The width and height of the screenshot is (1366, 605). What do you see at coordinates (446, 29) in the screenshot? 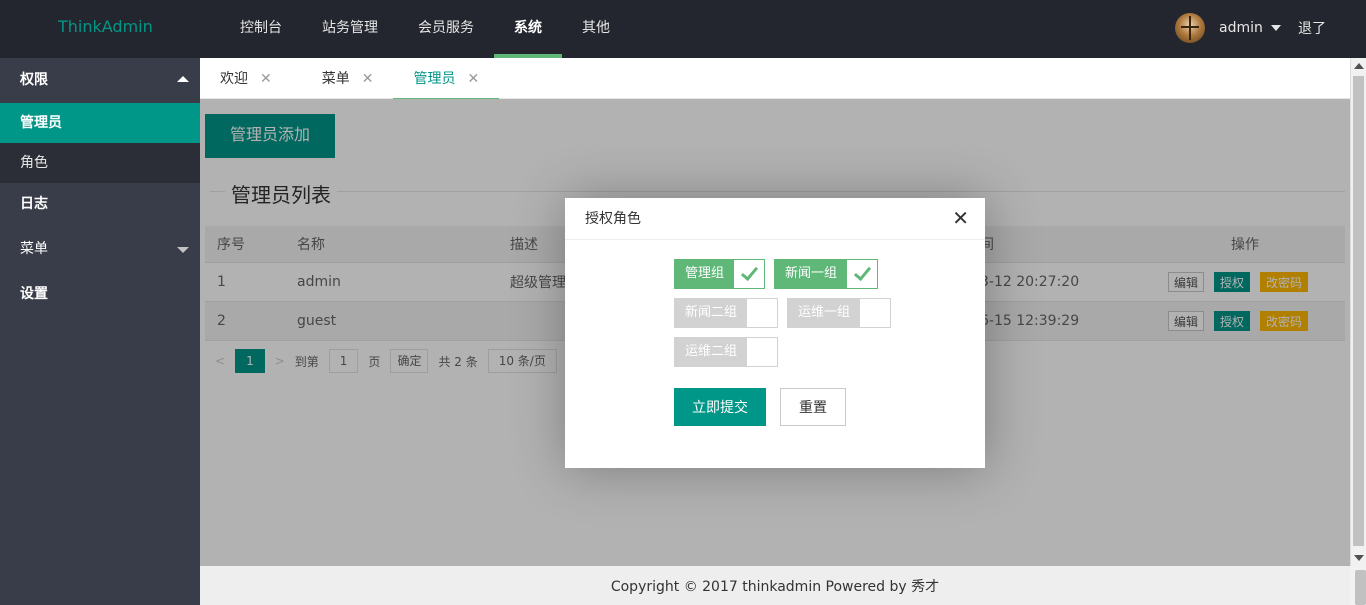
I see `nav-member-service: 会员服务` at bounding box center [446, 29].